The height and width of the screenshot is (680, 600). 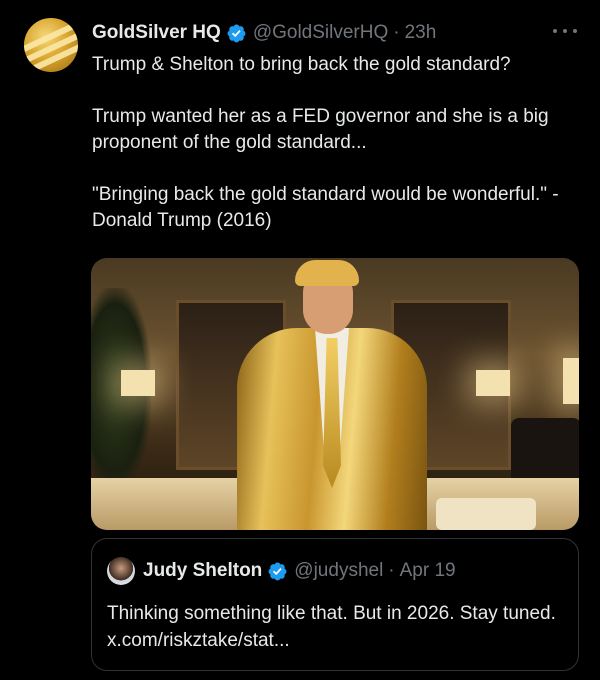 What do you see at coordinates (202, 571) in the screenshot?
I see `quoted-author-name: Judy Shelton` at bounding box center [202, 571].